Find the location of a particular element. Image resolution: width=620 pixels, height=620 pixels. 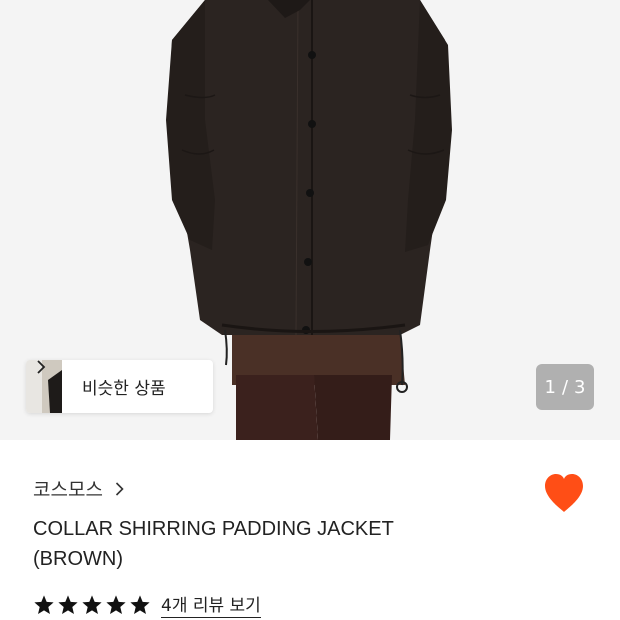

star-rating is located at coordinates (93, 605).